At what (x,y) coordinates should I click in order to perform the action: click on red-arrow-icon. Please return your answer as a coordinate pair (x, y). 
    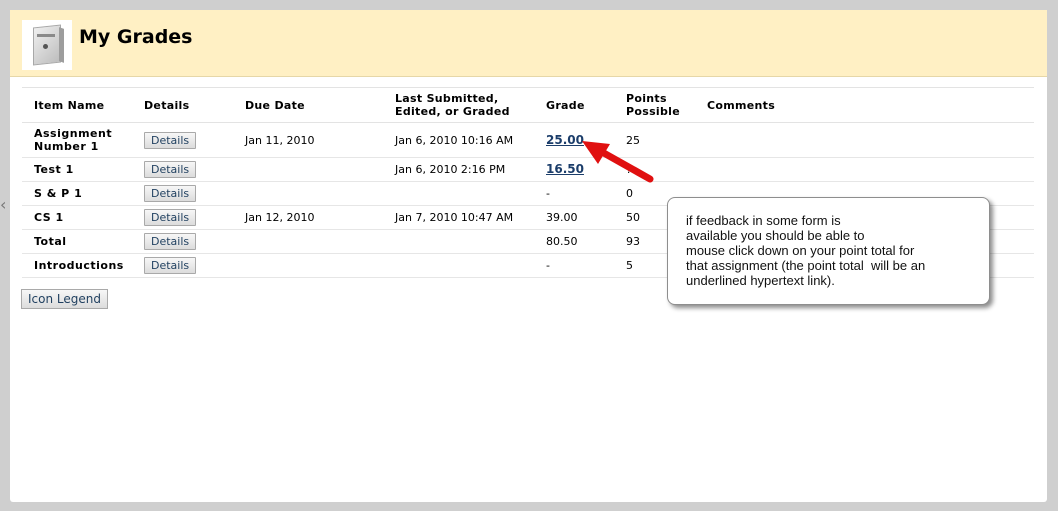
    Looking at the image, I should click on (618, 162).